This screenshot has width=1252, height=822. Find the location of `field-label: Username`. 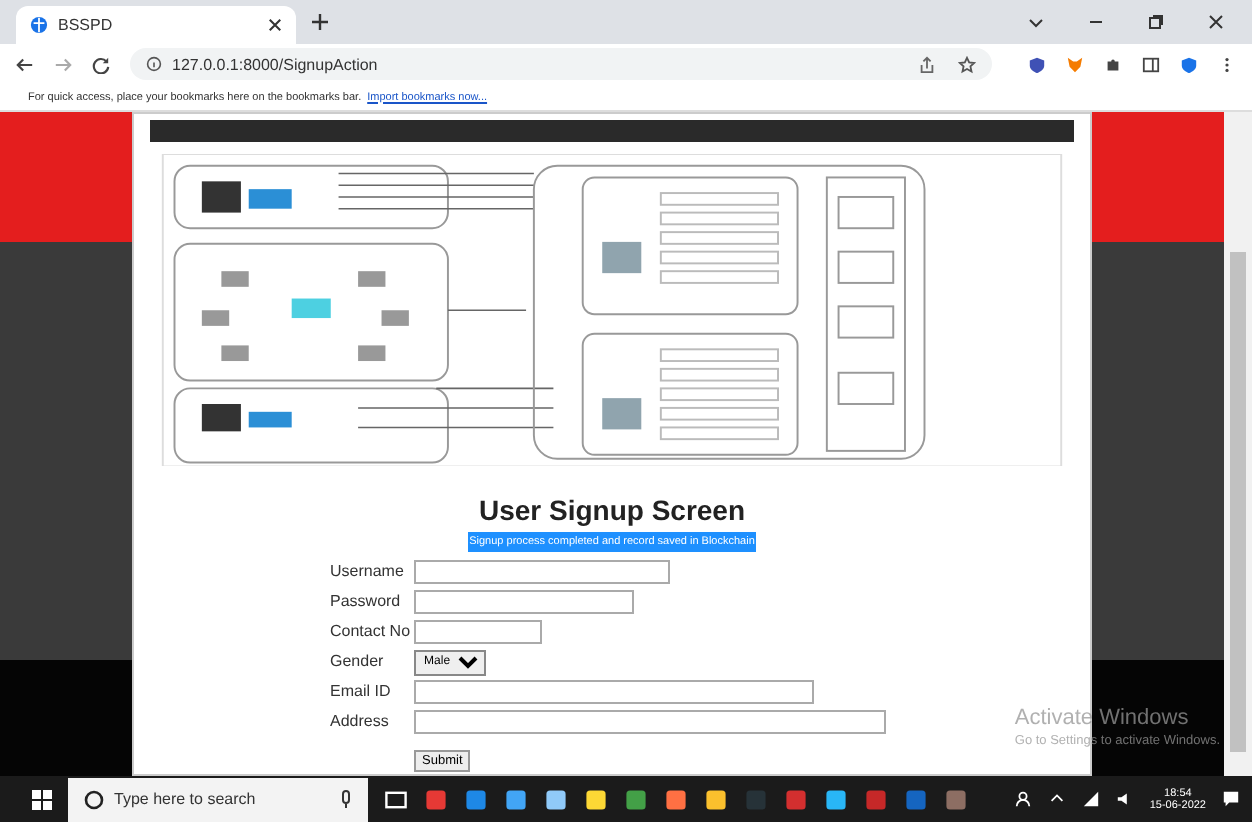

field-label: Username is located at coordinates (368, 572).